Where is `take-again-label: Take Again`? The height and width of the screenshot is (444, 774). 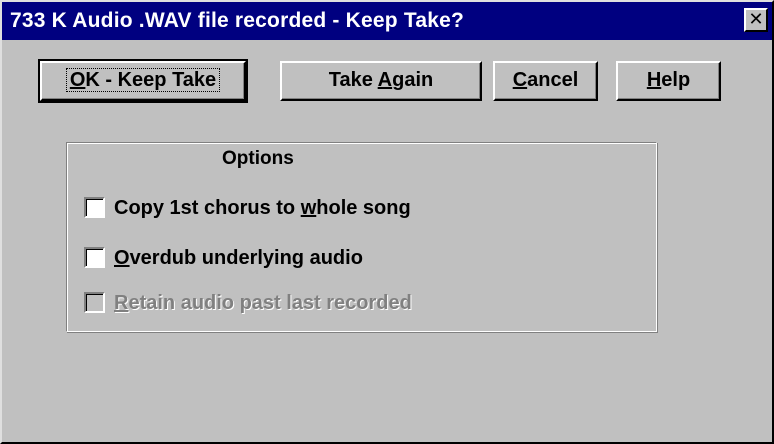
take-again-label: Take Again is located at coordinates (381, 80).